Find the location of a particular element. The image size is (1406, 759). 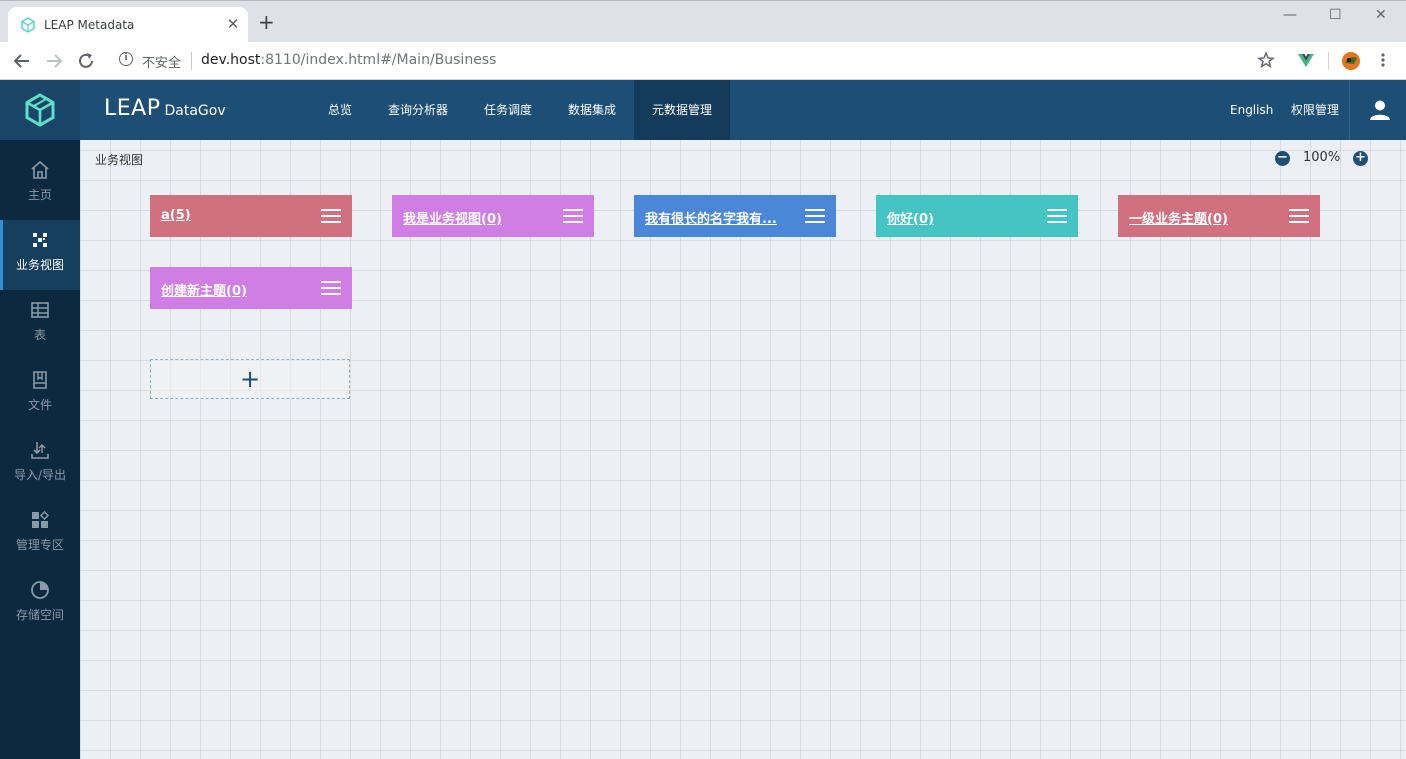

topic-card-title: 我是业务视图(0) is located at coordinates (452, 217).